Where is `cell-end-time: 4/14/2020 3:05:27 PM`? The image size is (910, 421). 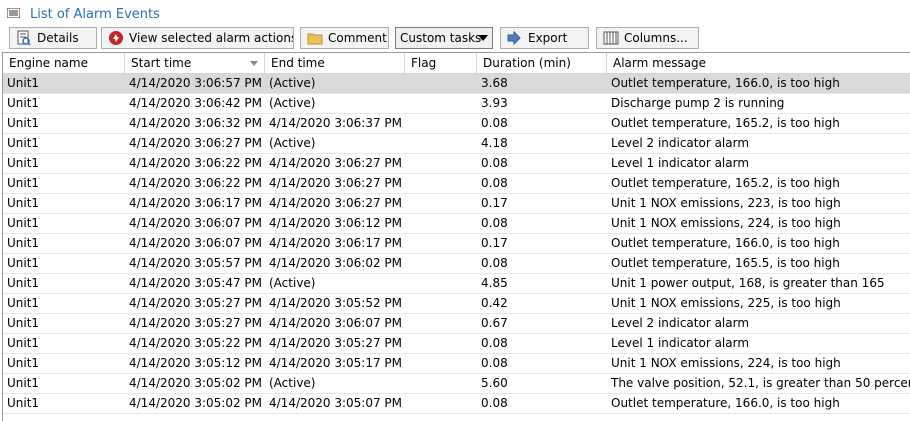
cell-end-time: 4/14/2020 3:05:27 PM is located at coordinates (336, 343).